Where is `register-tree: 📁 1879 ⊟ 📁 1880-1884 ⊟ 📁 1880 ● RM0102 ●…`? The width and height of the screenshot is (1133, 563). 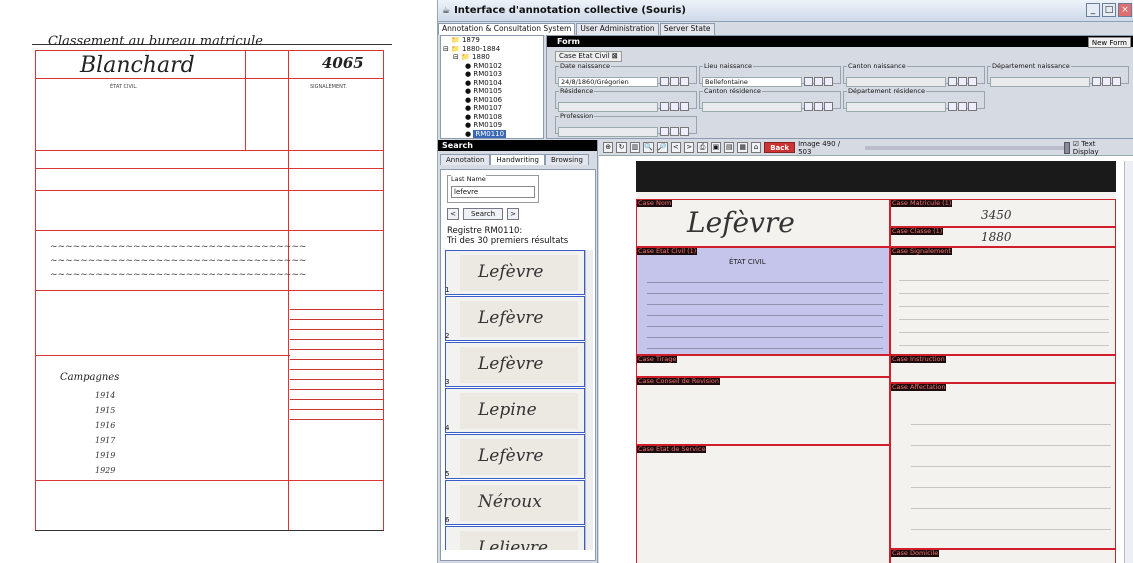 register-tree: 📁 1879 ⊟ 📁 1880-1884 ⊟ 📁 1880 ● RM0102 ●… is located at coordinates (492, 87).